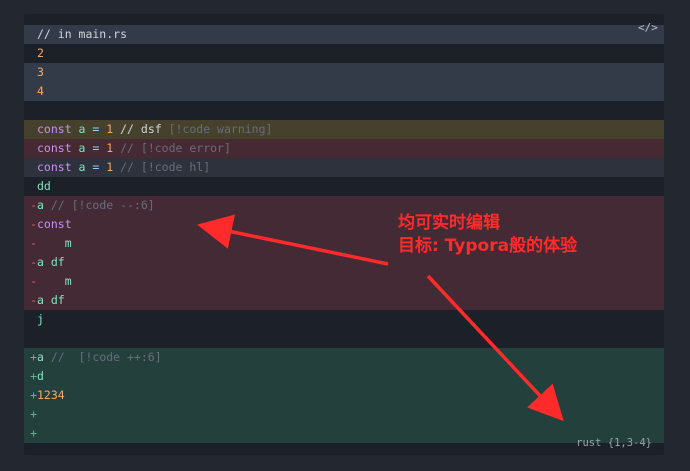 The image size is (690, 471). I want to click on code-line: const a = 1 // [!code error], so click(344, 148).